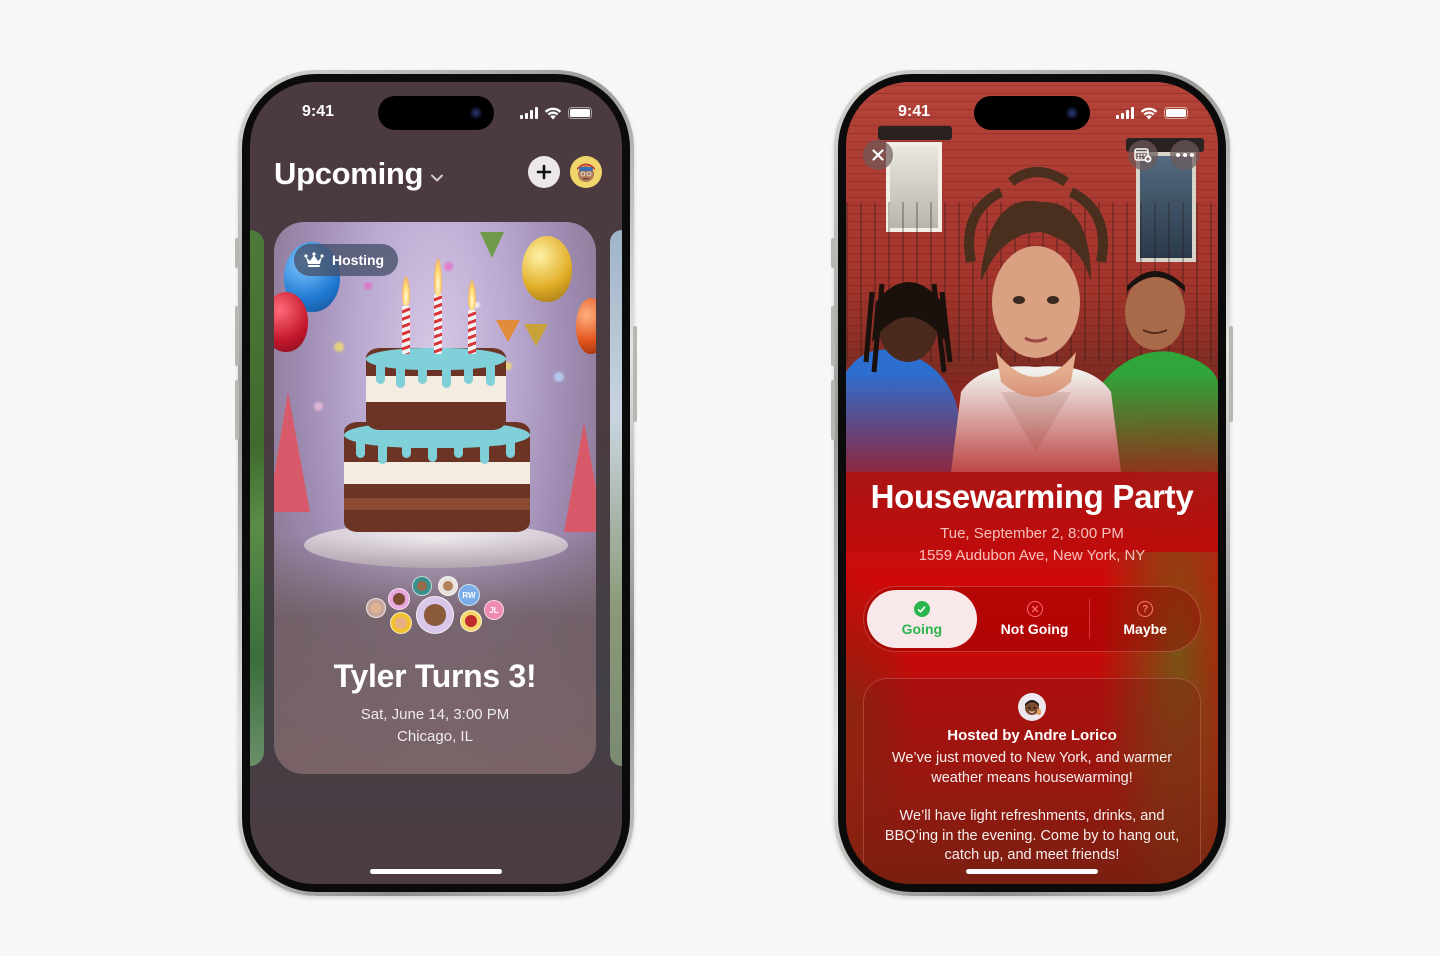 The width and height of the screenshot is (1440, 956). I want to click on guest-avatars: RW JL, so click(435, 609).